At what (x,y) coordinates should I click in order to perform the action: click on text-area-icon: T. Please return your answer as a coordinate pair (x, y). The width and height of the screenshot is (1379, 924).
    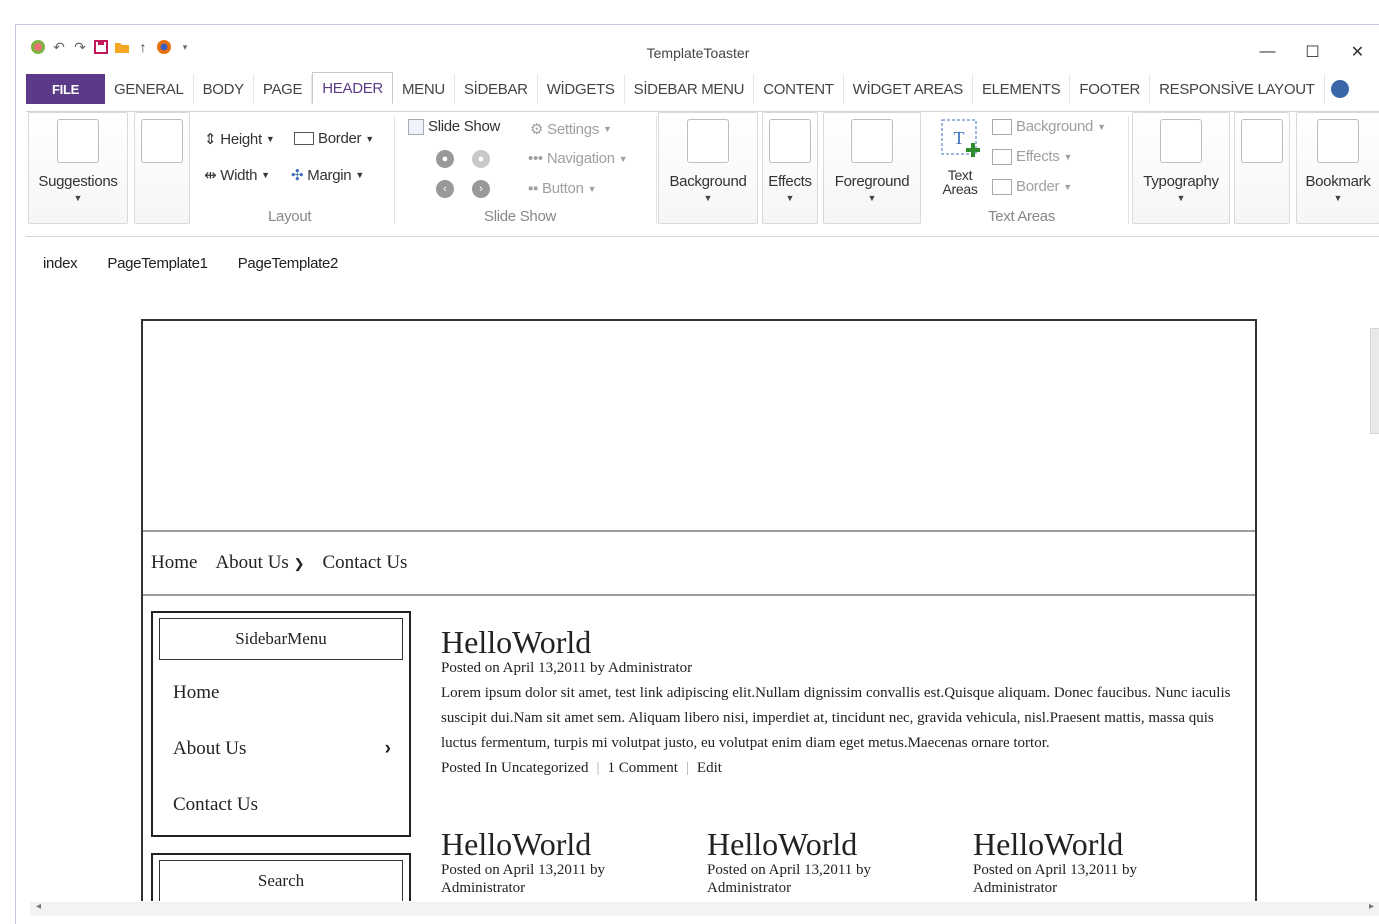
    Looking at the image, I should click on (962, 141).